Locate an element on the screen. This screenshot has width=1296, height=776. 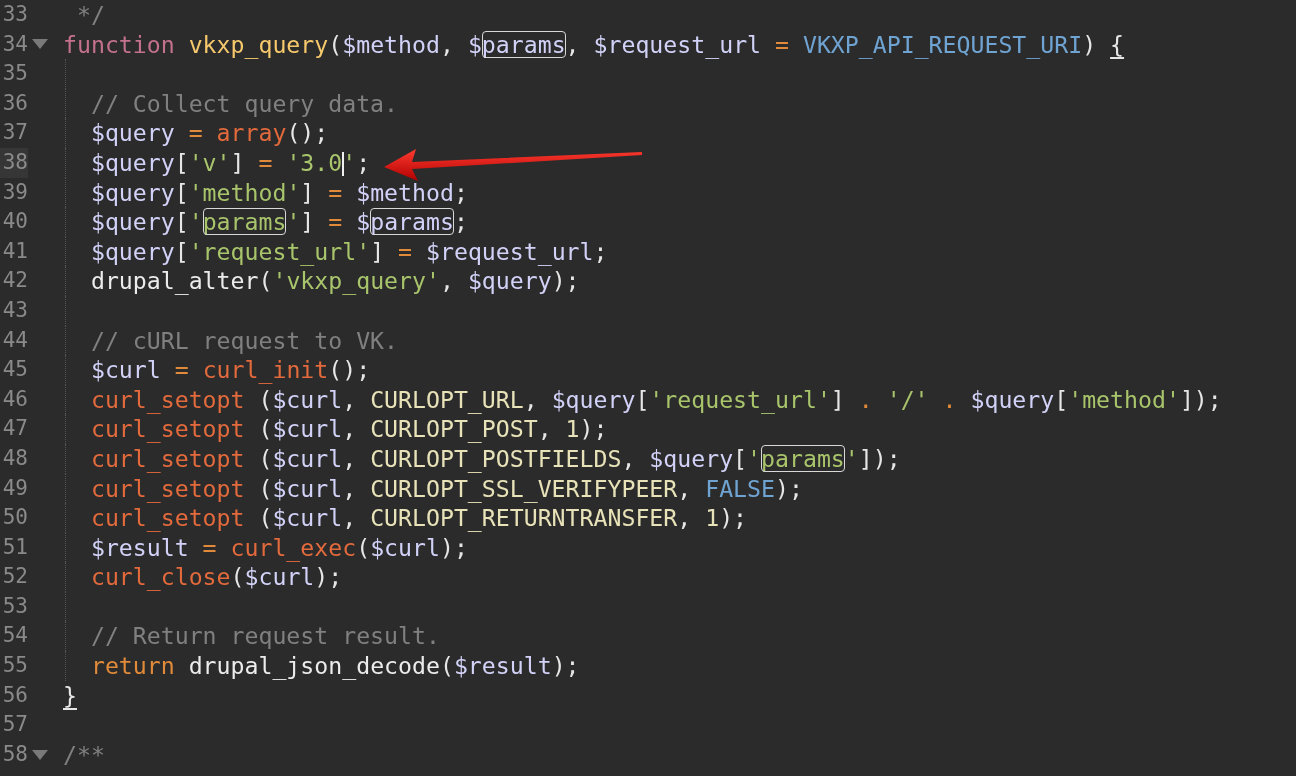
code-line: drupal_alter('vkxp_query', $query); is located at coordinates (680, 281).